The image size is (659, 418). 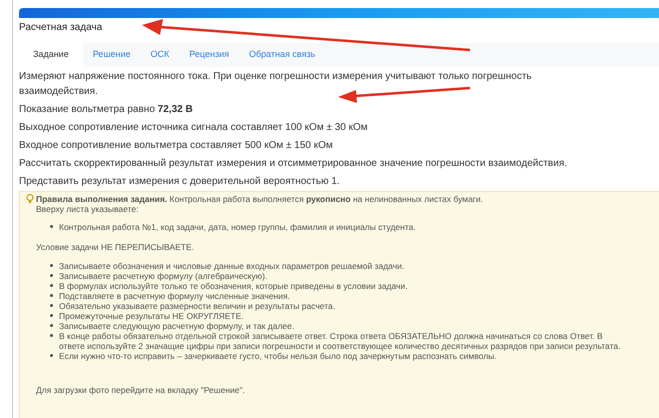 I want to click on rules-item: Подставляете в расчетную формулу численные значения., so click(x=174, y=296).